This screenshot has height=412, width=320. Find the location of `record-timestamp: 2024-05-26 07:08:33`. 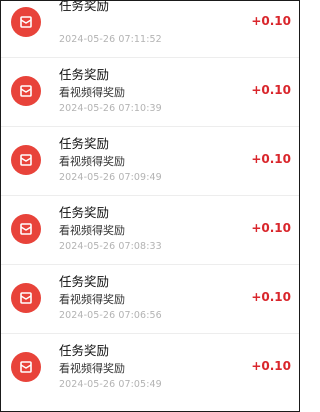

record-timestamp: 2024-05-26 07:08:33 is located at coordinates (110, 246).